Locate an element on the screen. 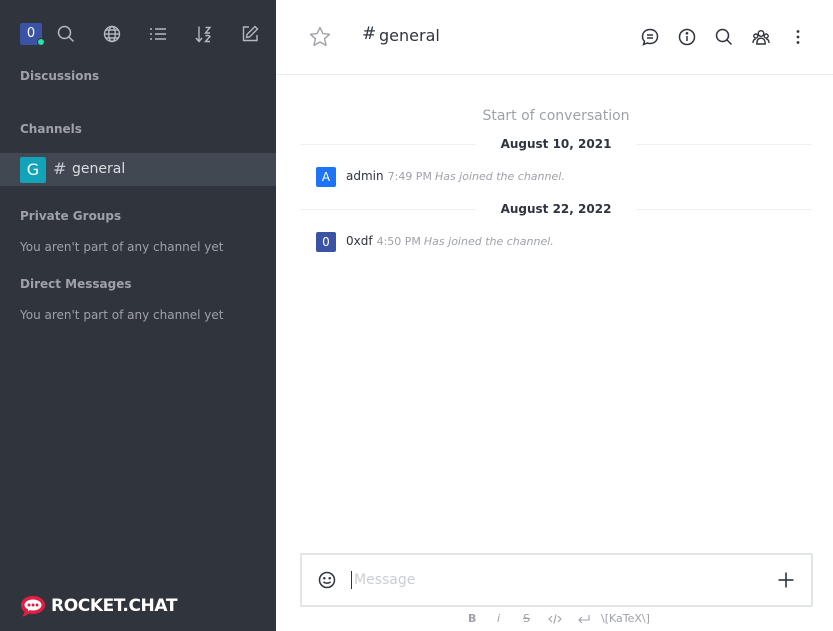  sidebar-item-label: general is located at coordinates (99, 169).